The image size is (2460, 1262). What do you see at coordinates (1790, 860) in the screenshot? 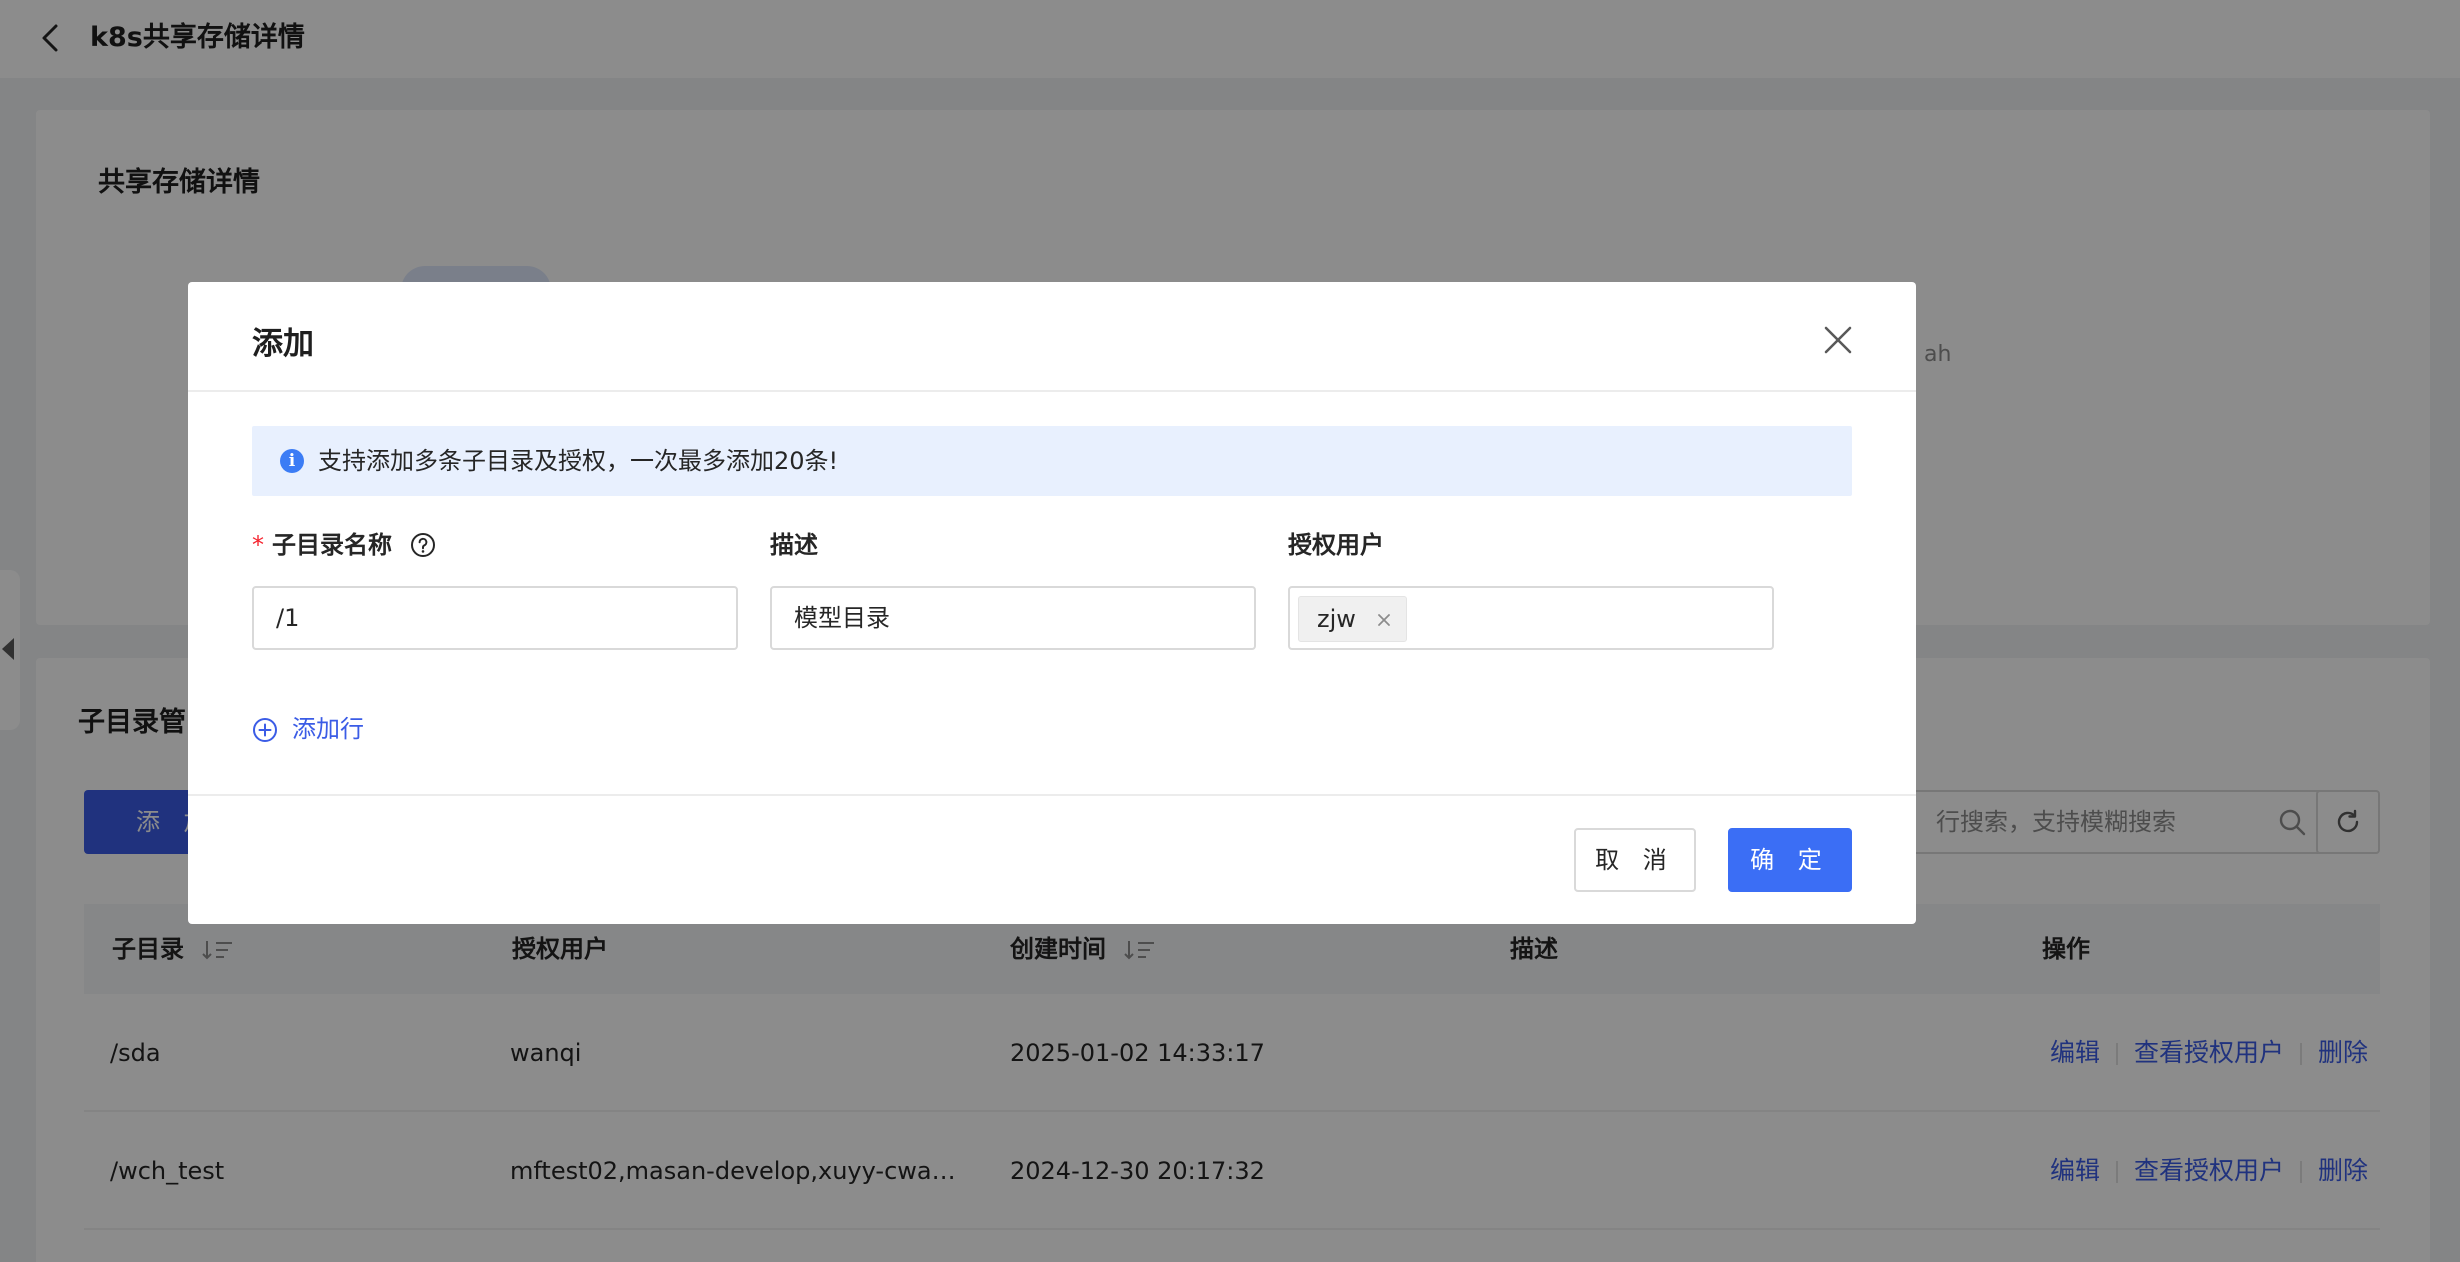
I see `confirm-button: 确 定` at bounding box center [1790, 860].